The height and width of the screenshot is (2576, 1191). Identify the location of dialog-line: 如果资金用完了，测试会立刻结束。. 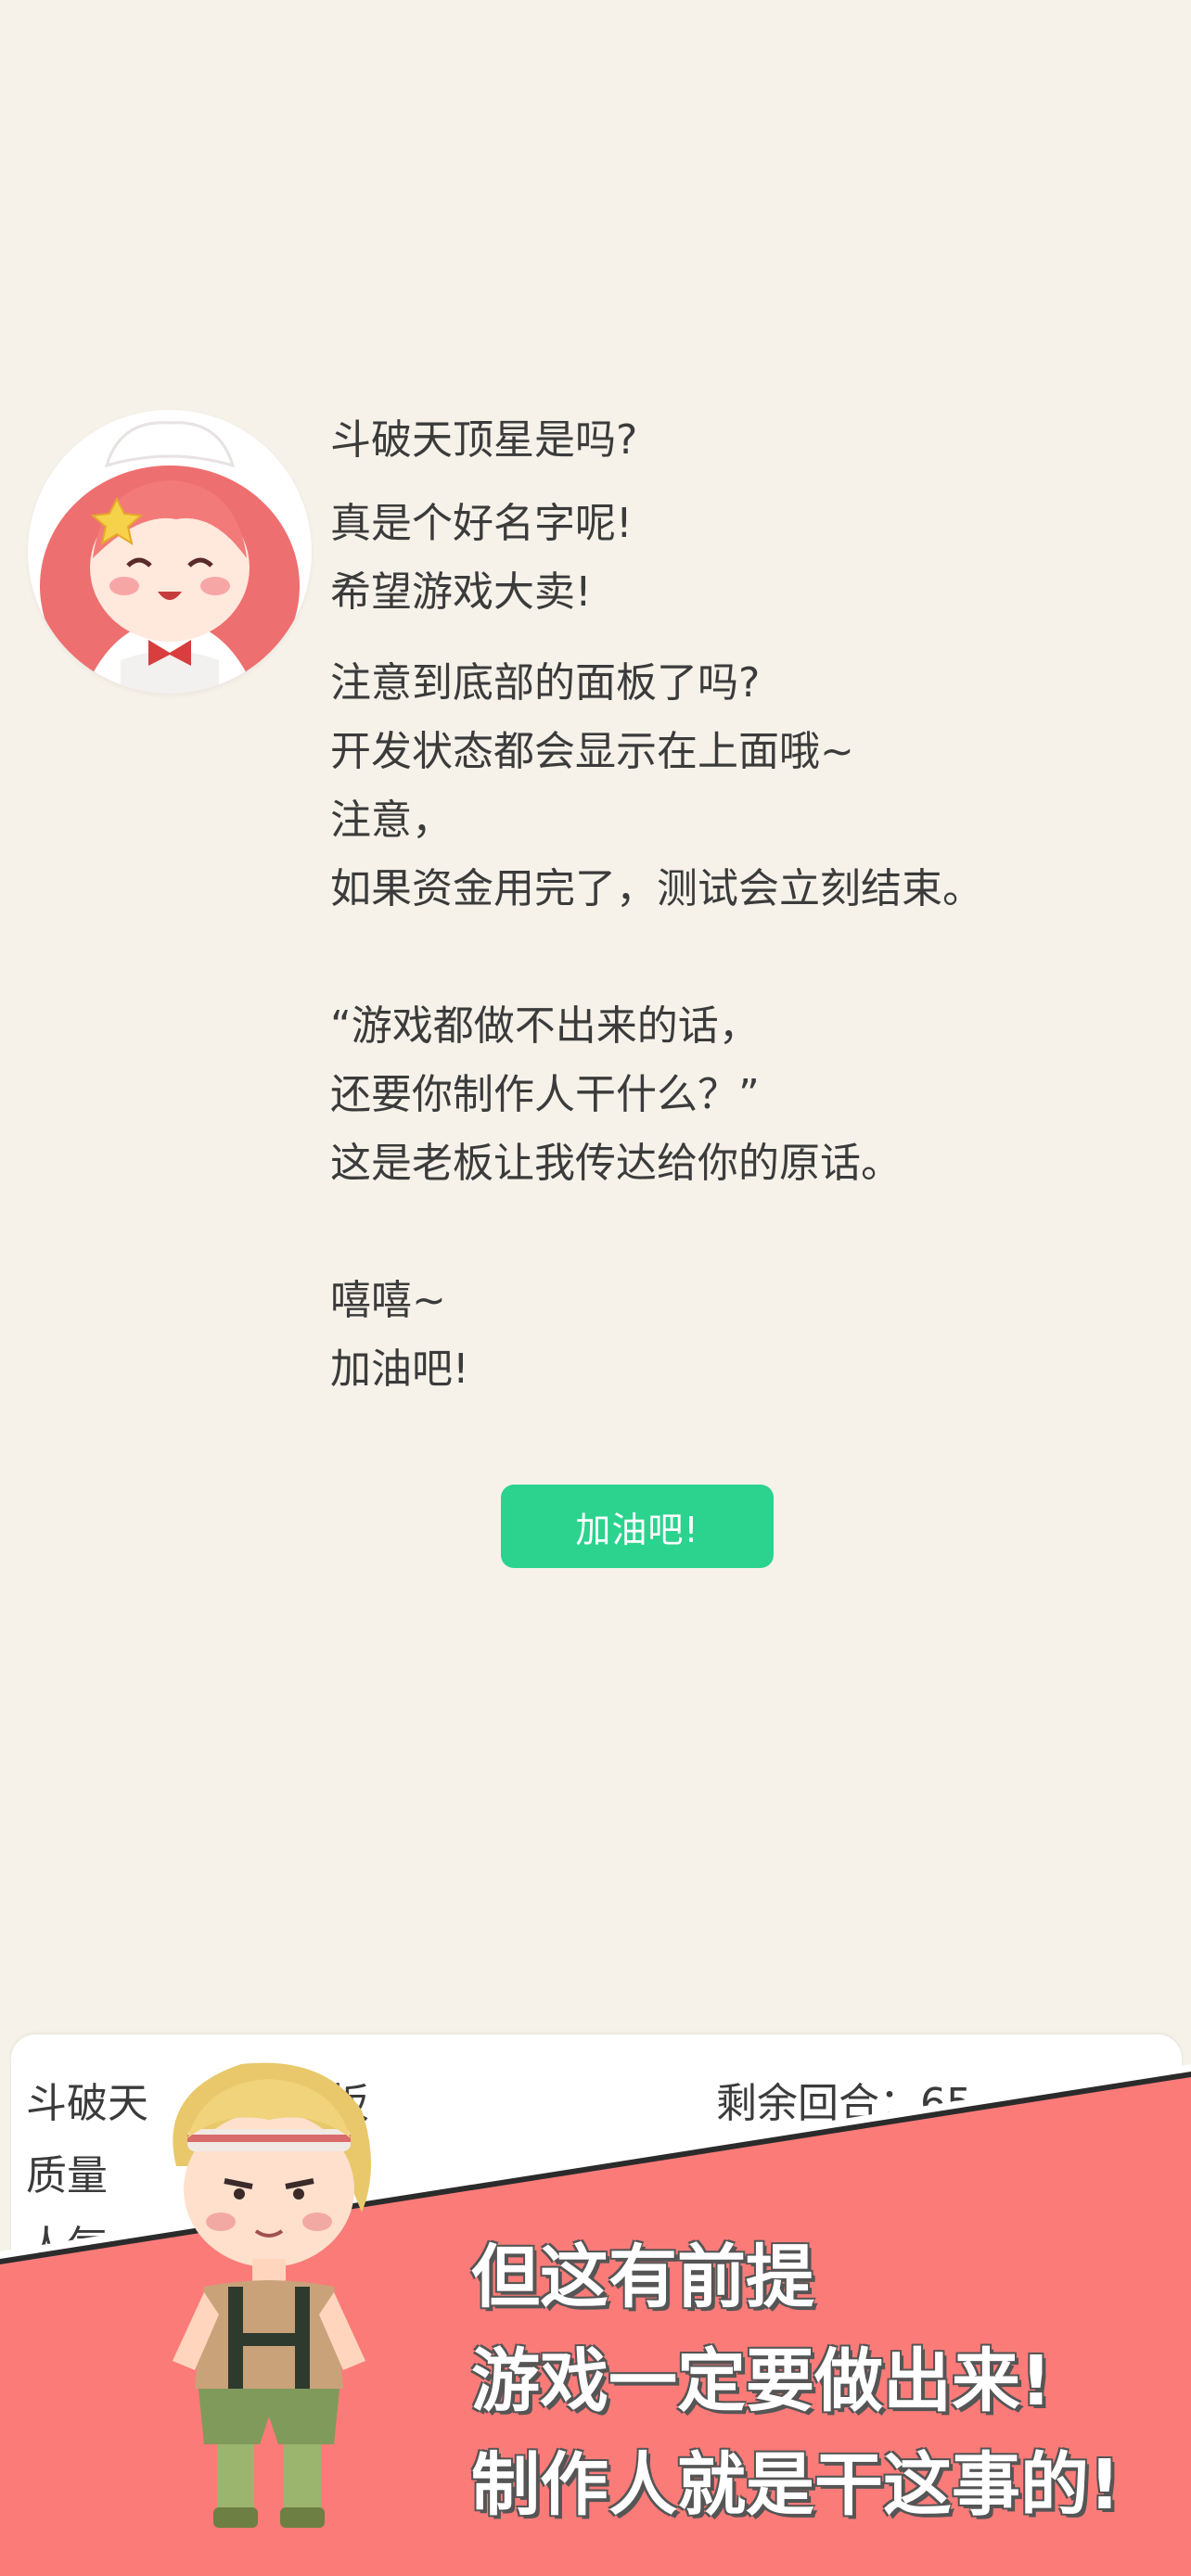
(656, 889).